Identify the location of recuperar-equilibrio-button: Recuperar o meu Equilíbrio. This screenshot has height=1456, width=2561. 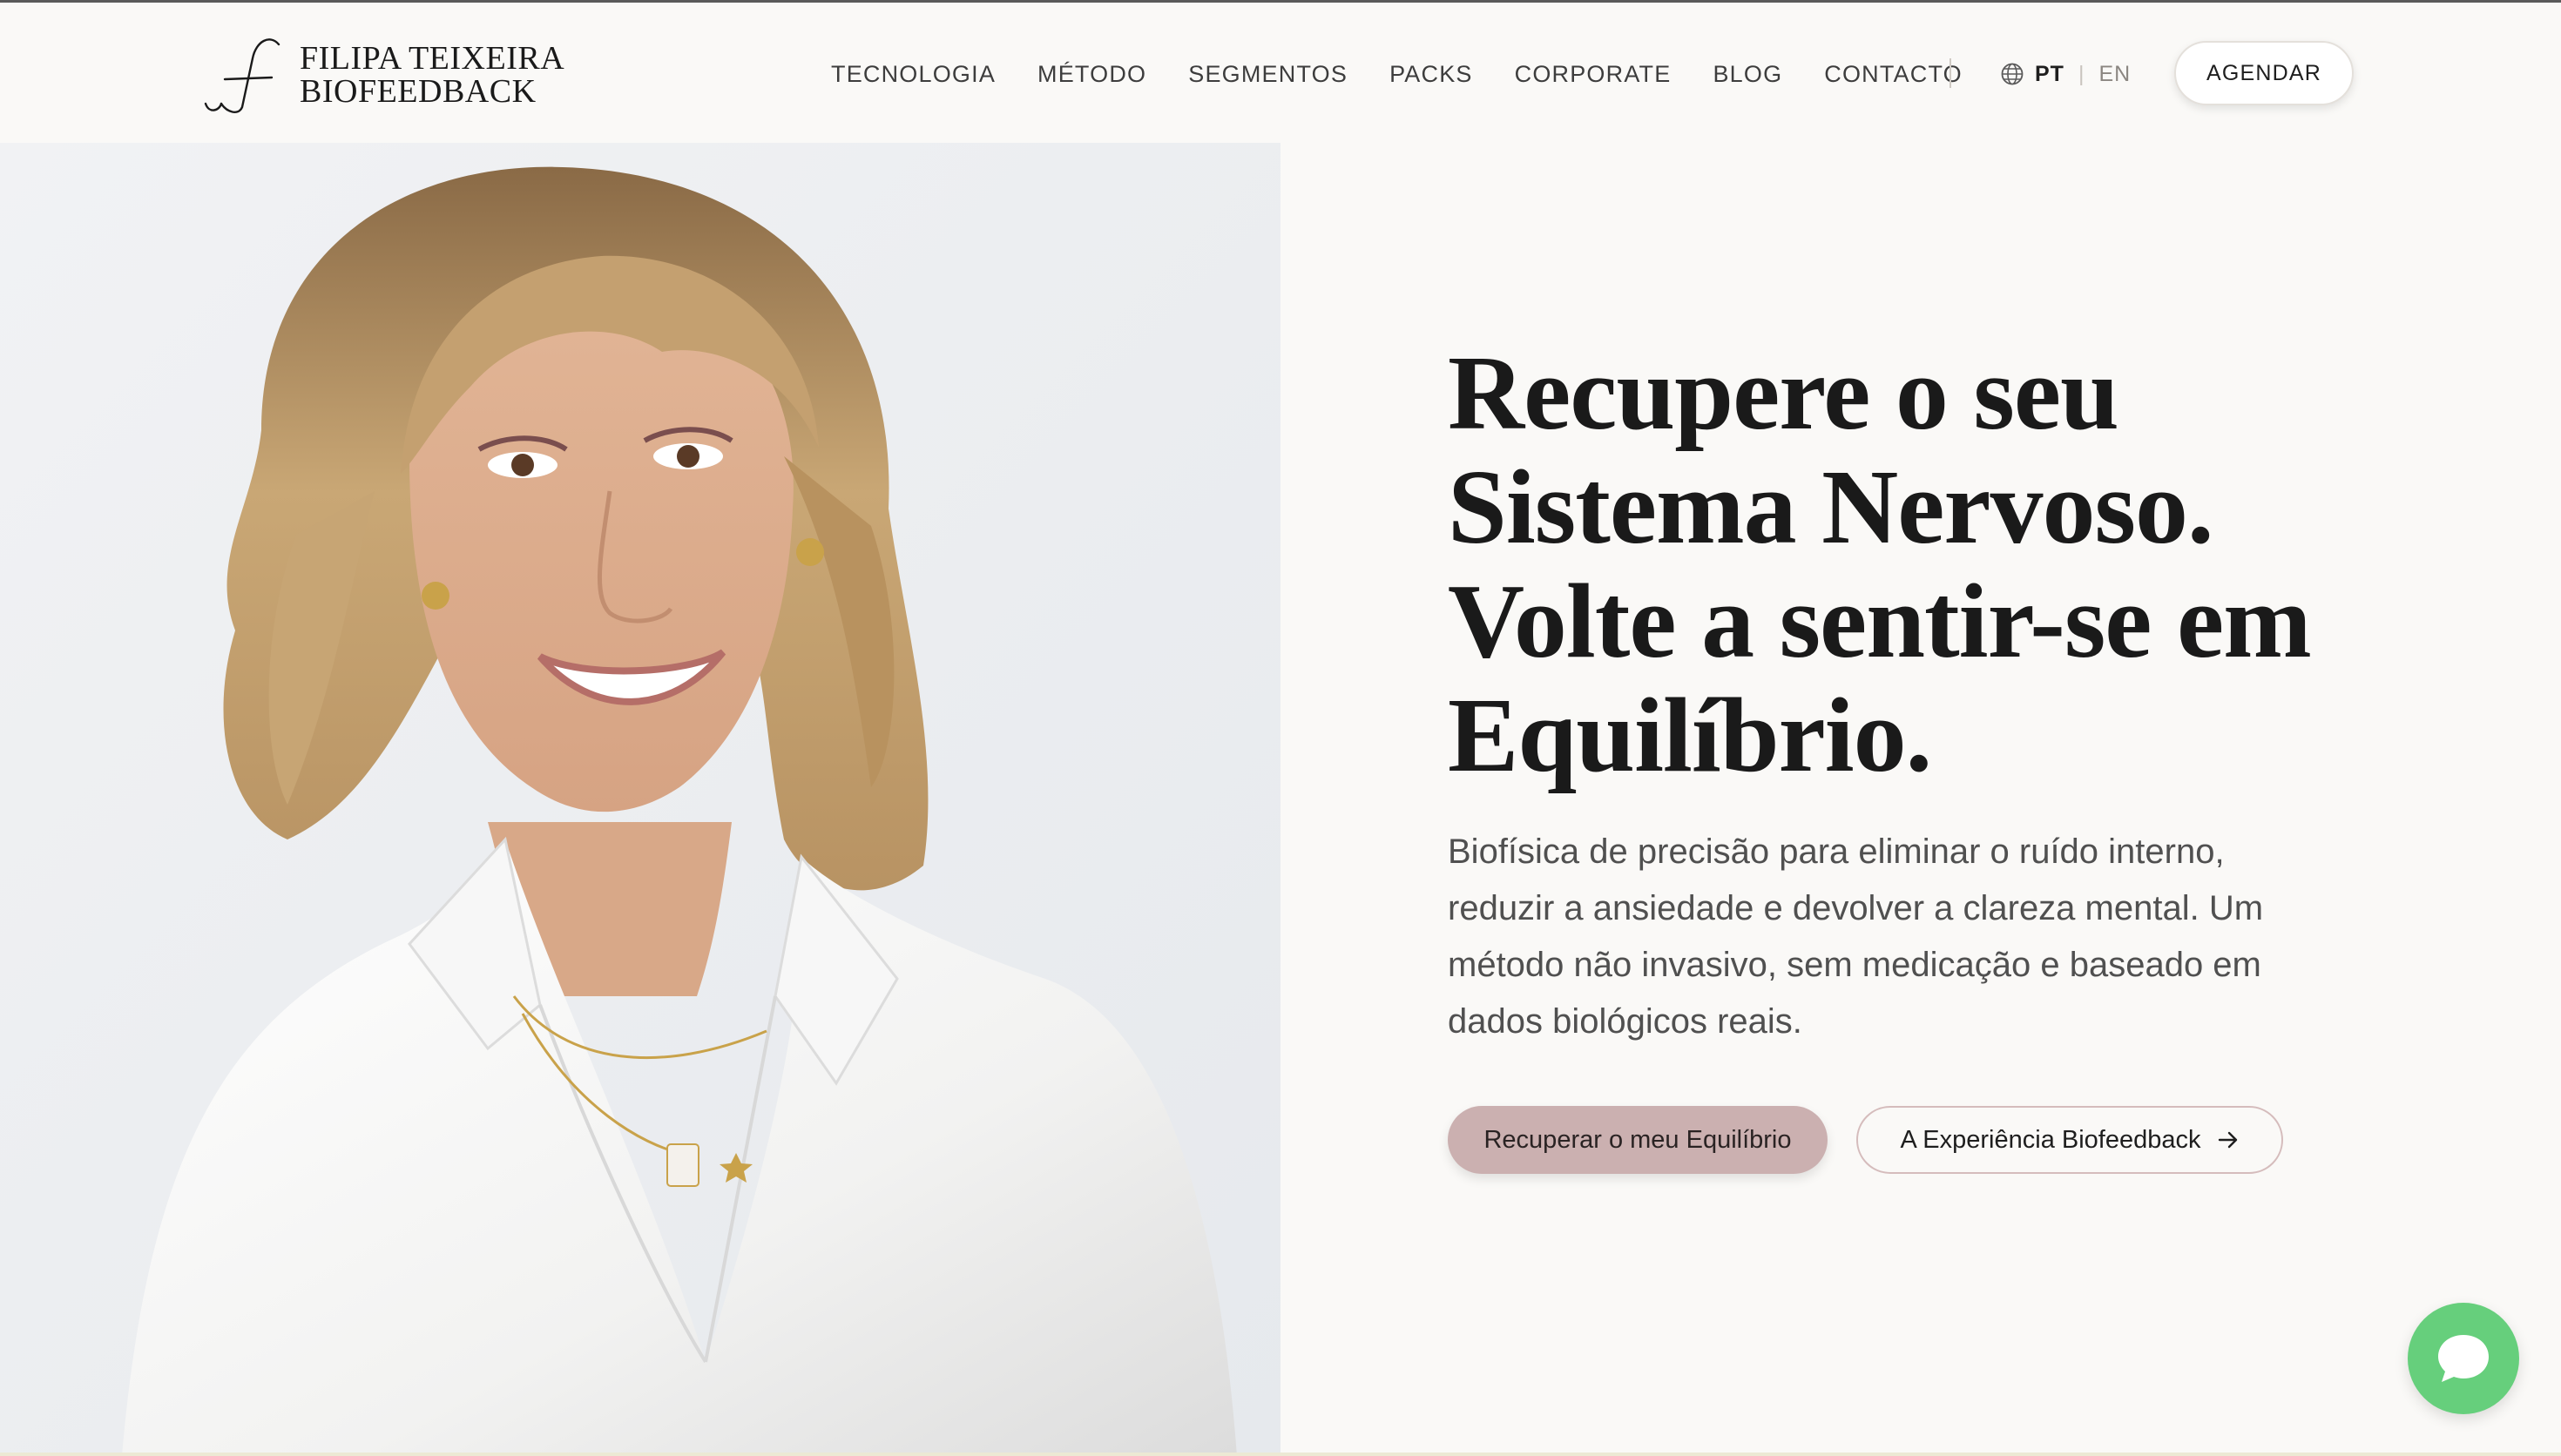
(1638, 1140).